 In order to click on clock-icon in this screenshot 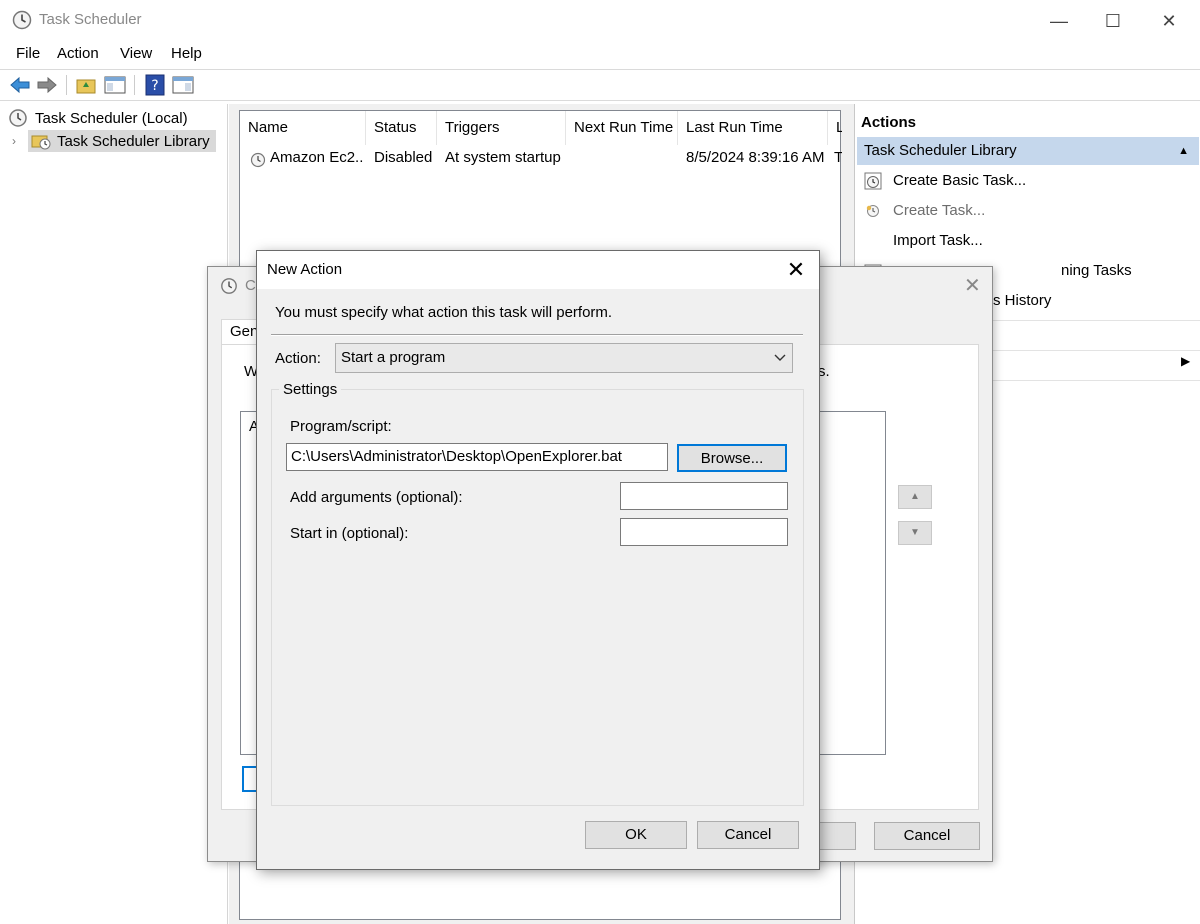, I will do `click(18, 118)`.